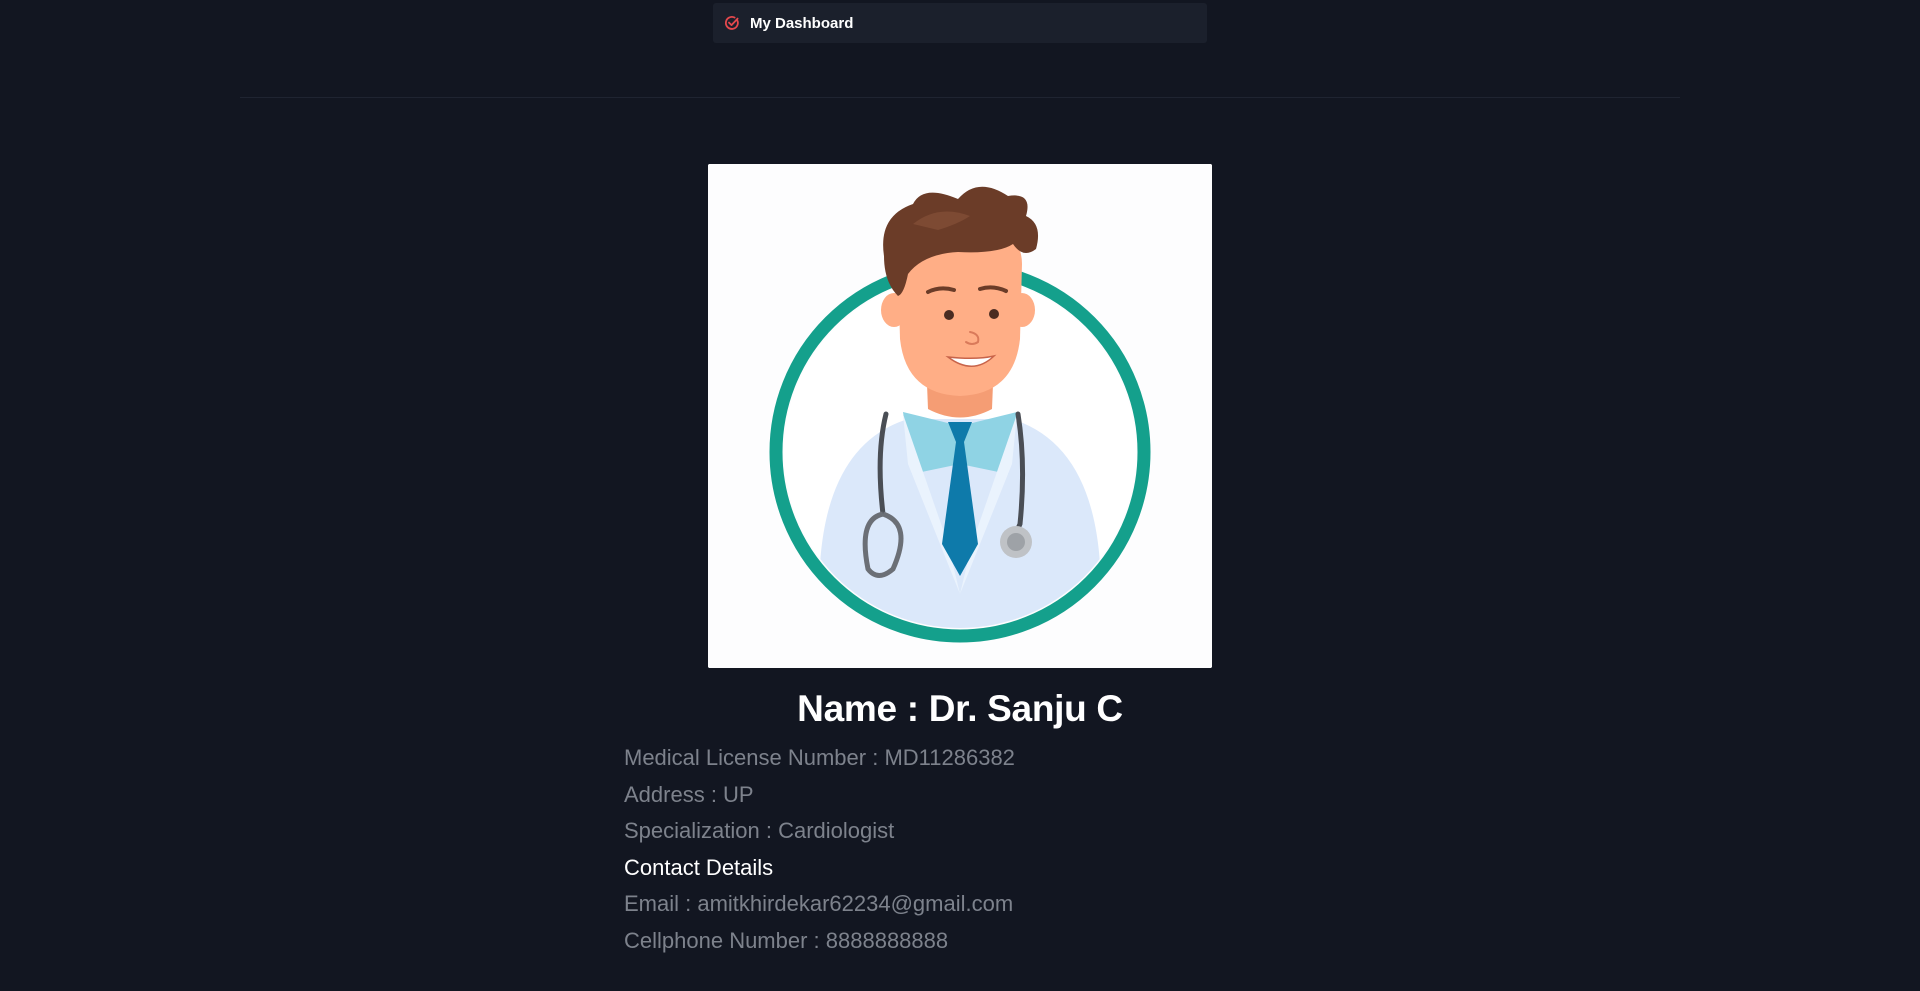 This screenshot has height=991, width=1920. Describe the element at coordinates (699, 867) in the screenshot. I see `contact-details-heading: Contact Details` at that location.